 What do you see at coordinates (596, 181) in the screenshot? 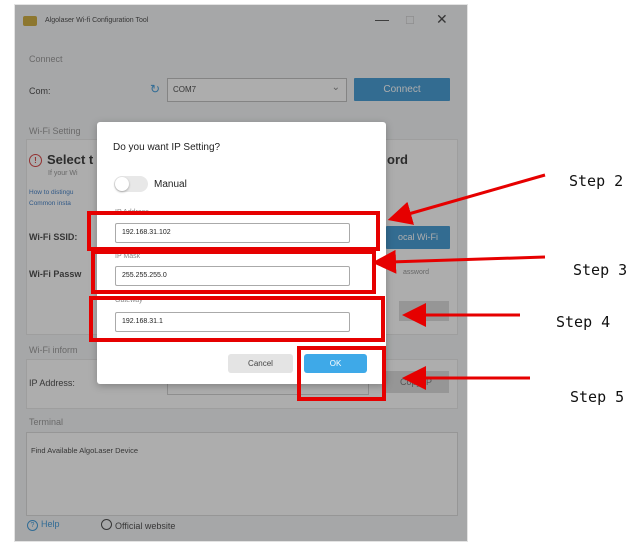
I see `step2-label: Step 2` at bounding box center [596, 181].